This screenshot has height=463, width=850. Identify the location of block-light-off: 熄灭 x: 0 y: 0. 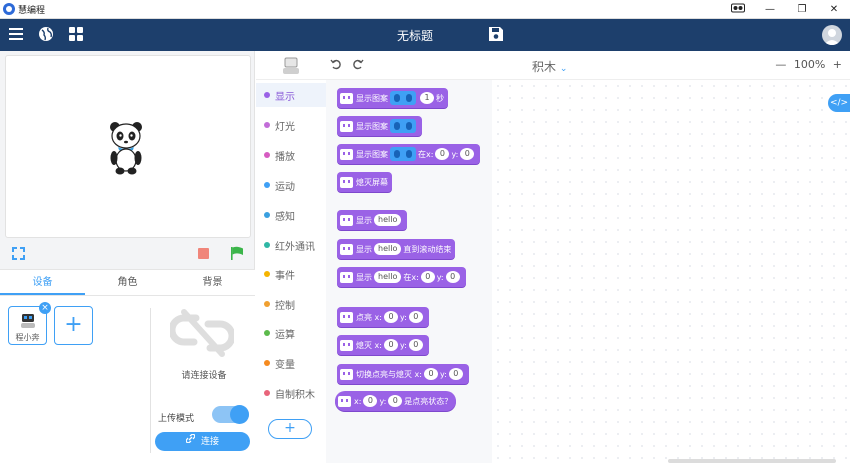
(383, 345).